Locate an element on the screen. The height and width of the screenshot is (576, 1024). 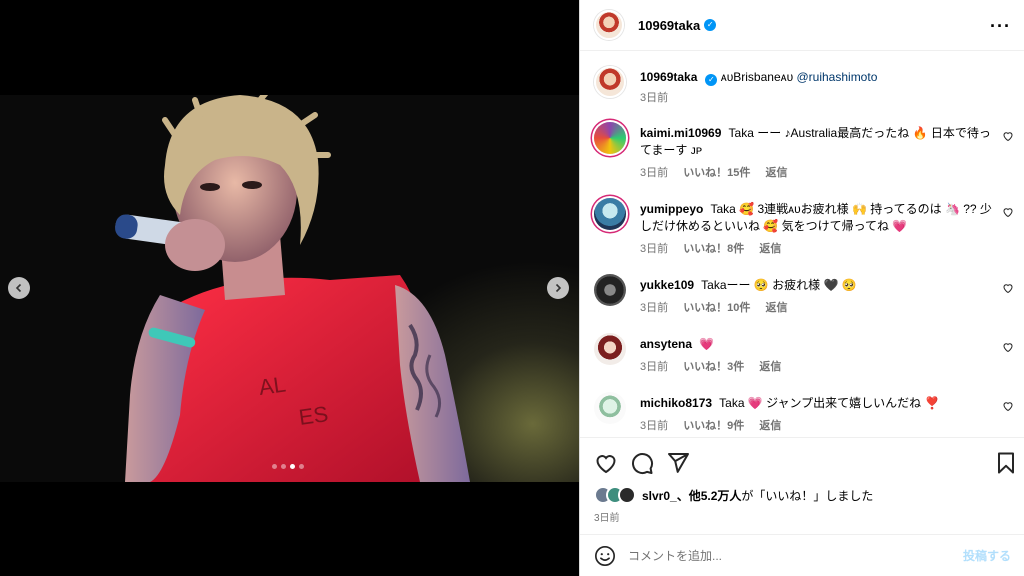
liked-by-username: slvr0_ is located at coordinates (659, 496).